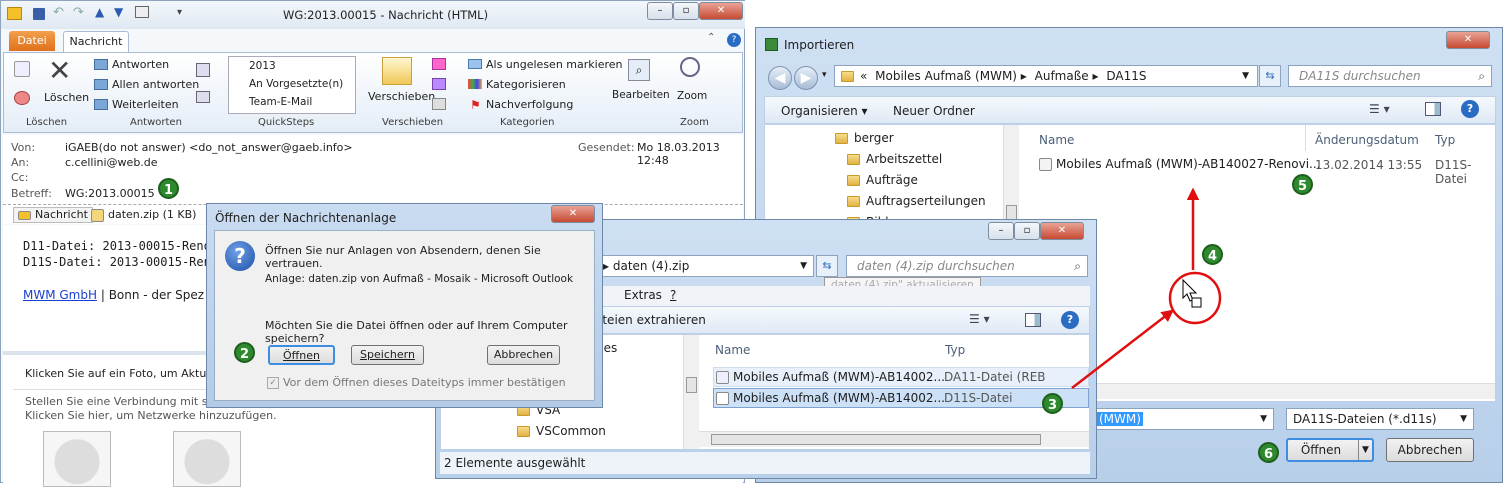 The height and width of the screenshot is (487, 1503). I want to click on step-badge-6: 6, so click(1268, 452).